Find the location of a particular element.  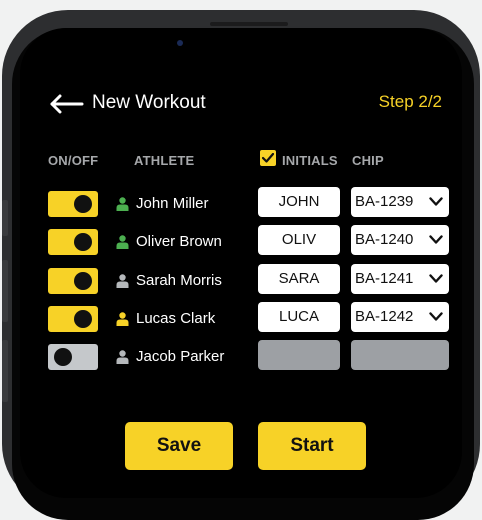

athlete-name: Sarah Morris is located at coordinates (179, 280).